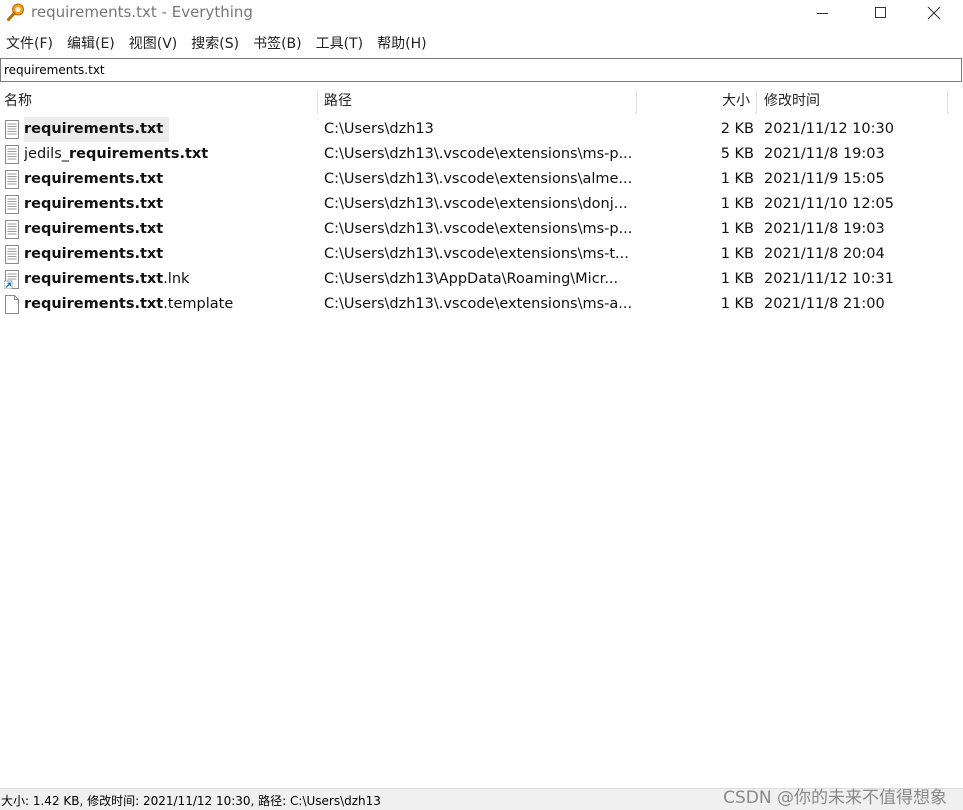 This screenshot has height=810, width=963. I want to click on search-key-icon, so click(15, 12).